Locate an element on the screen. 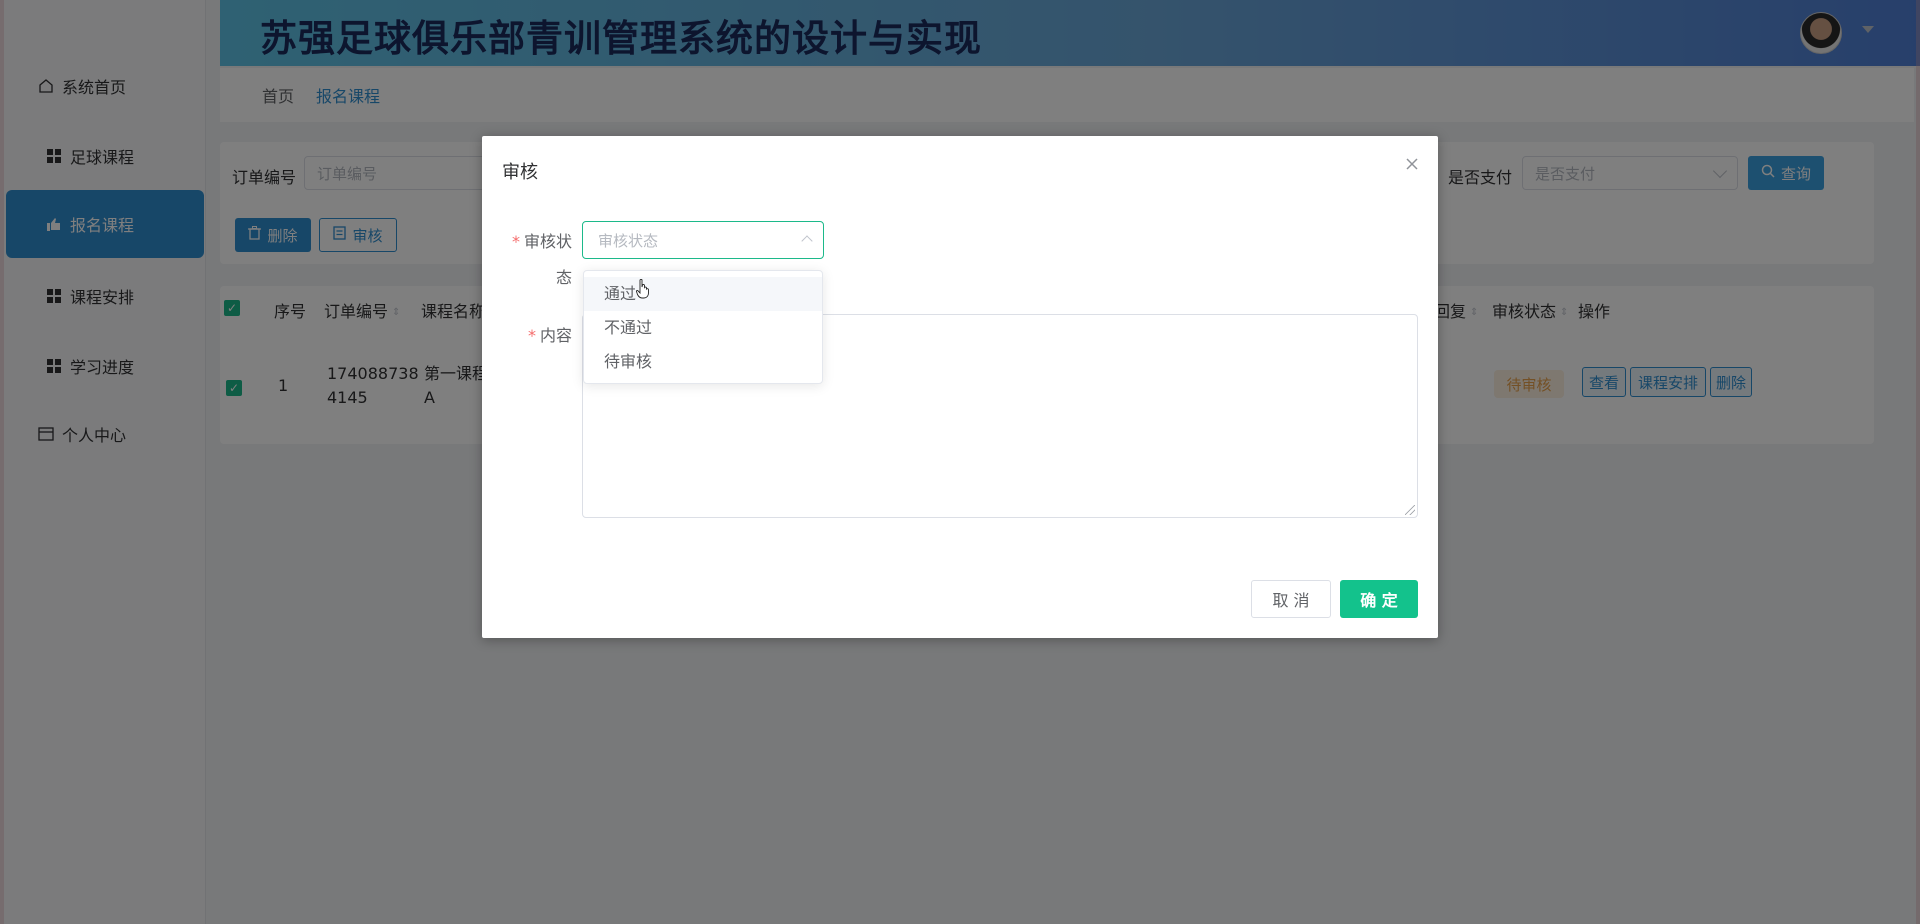  resize-grip-icon is located at coordinates (1410, 510).